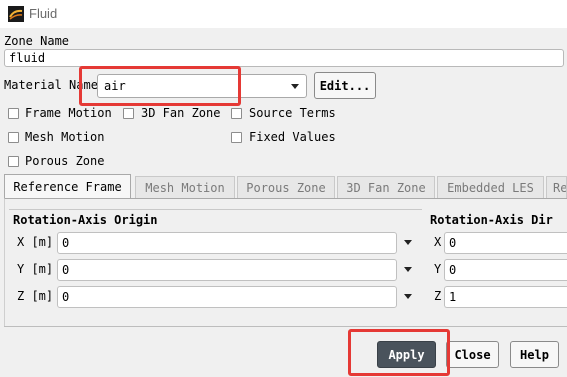 Image resolution: width=567 pixels, height=377 pixels. What do you see at coordinates (556, 187) in the screenshot?
I see `tab-truncated: Re` at bounding box center [556, 187].